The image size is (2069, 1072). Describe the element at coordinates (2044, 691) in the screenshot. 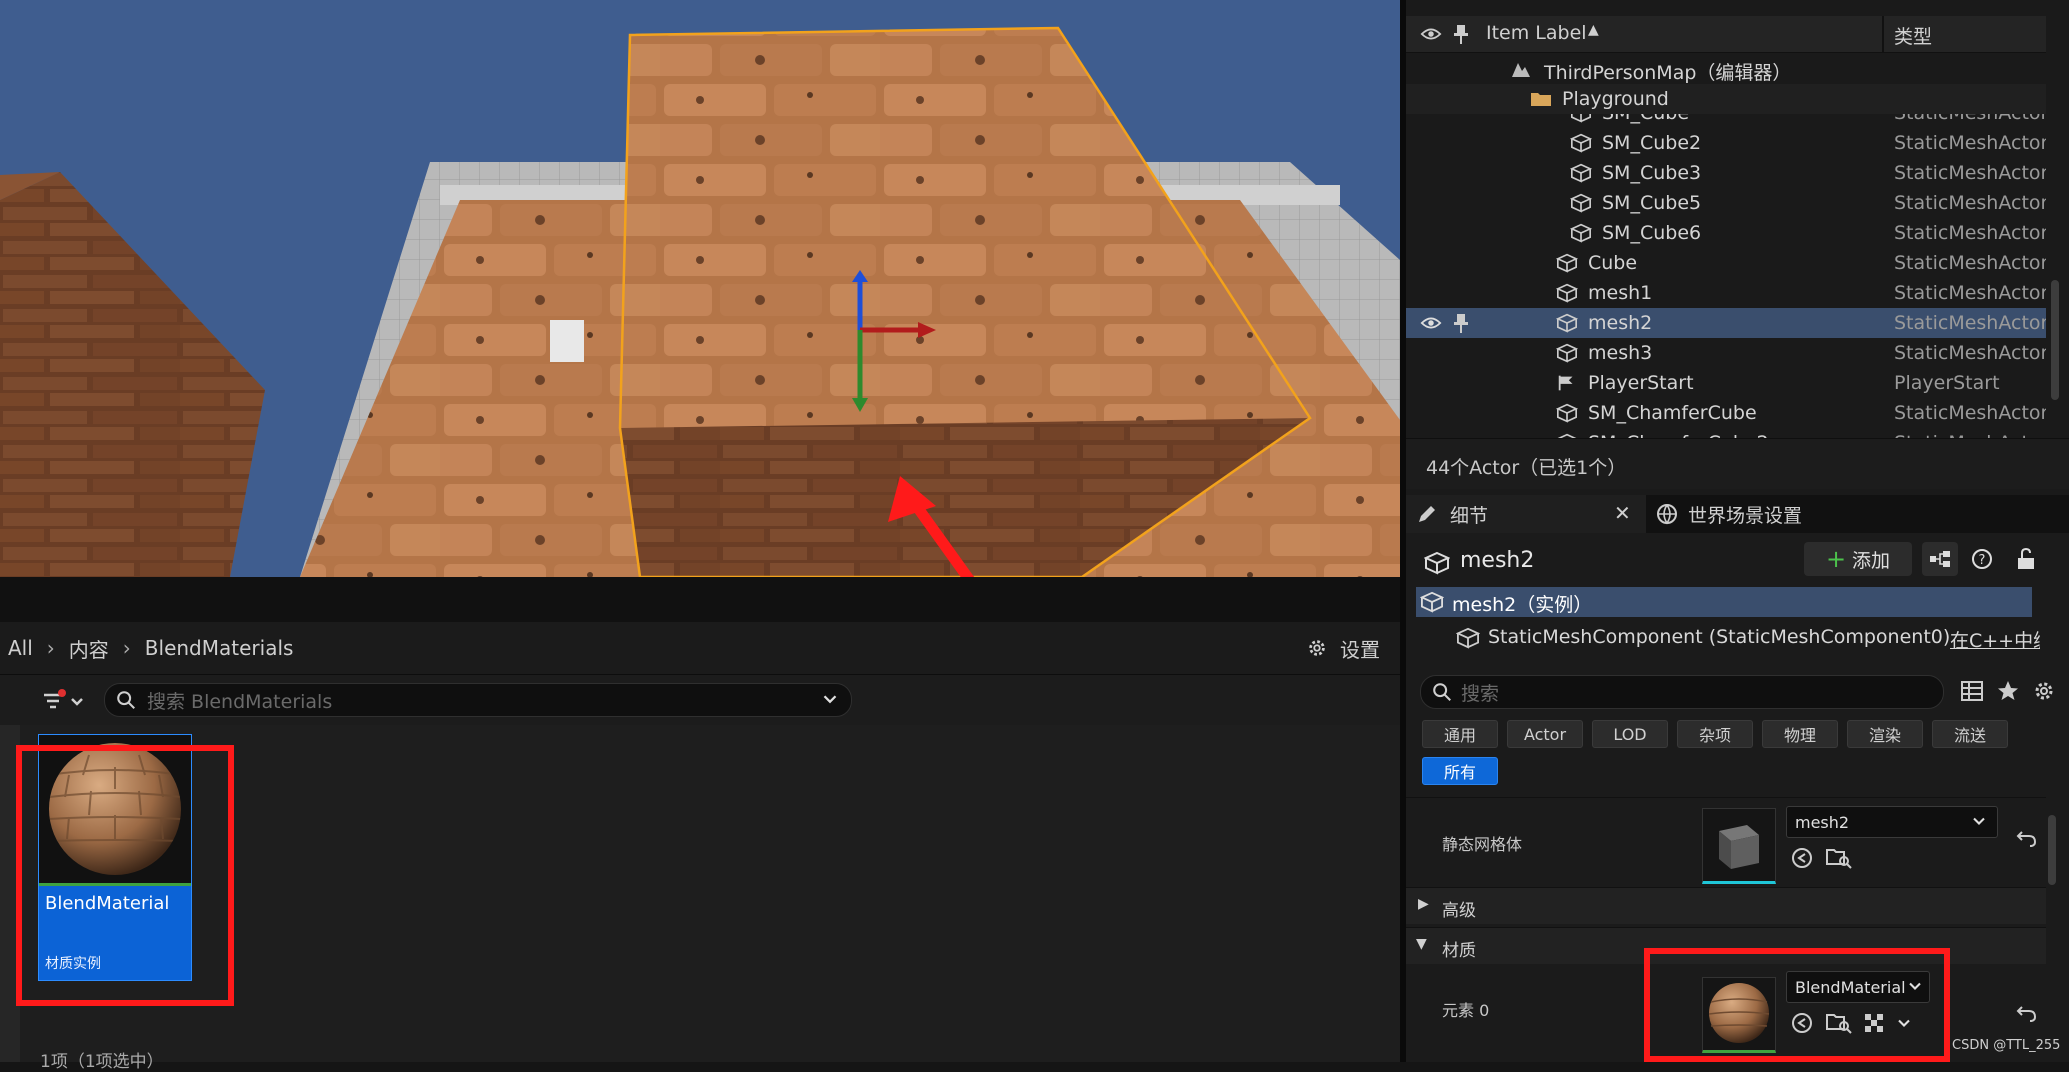

I see `gear-icon` at that location.